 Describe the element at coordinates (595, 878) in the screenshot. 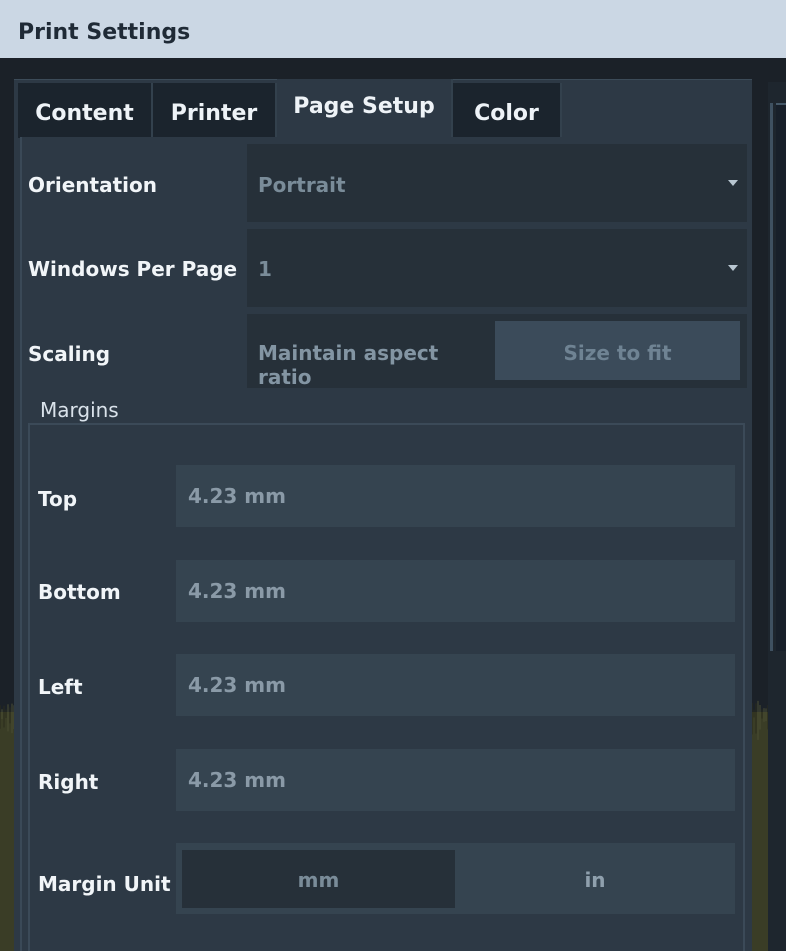

I see `margin-unit-option-in: in` at that location.